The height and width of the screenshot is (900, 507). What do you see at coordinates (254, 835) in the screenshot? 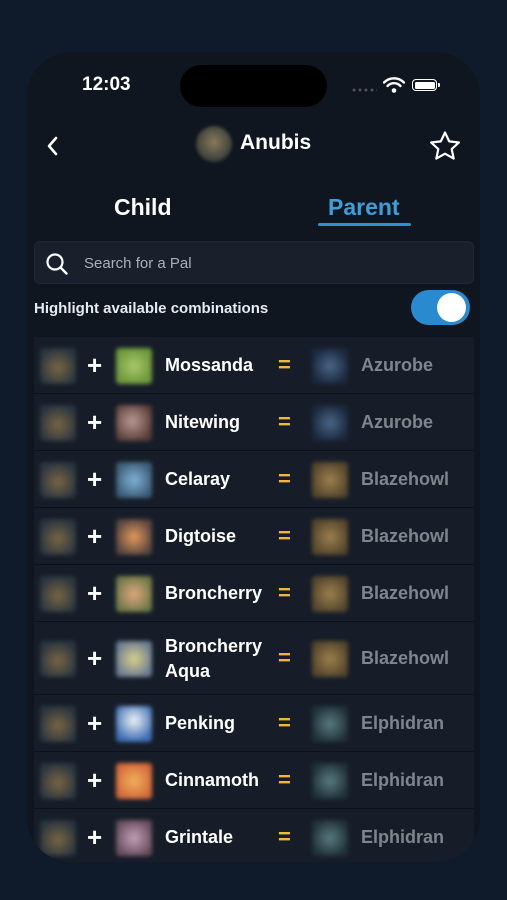
I see `combination-row: + Grintale = Elphidran` at bounding box center [254, 835].